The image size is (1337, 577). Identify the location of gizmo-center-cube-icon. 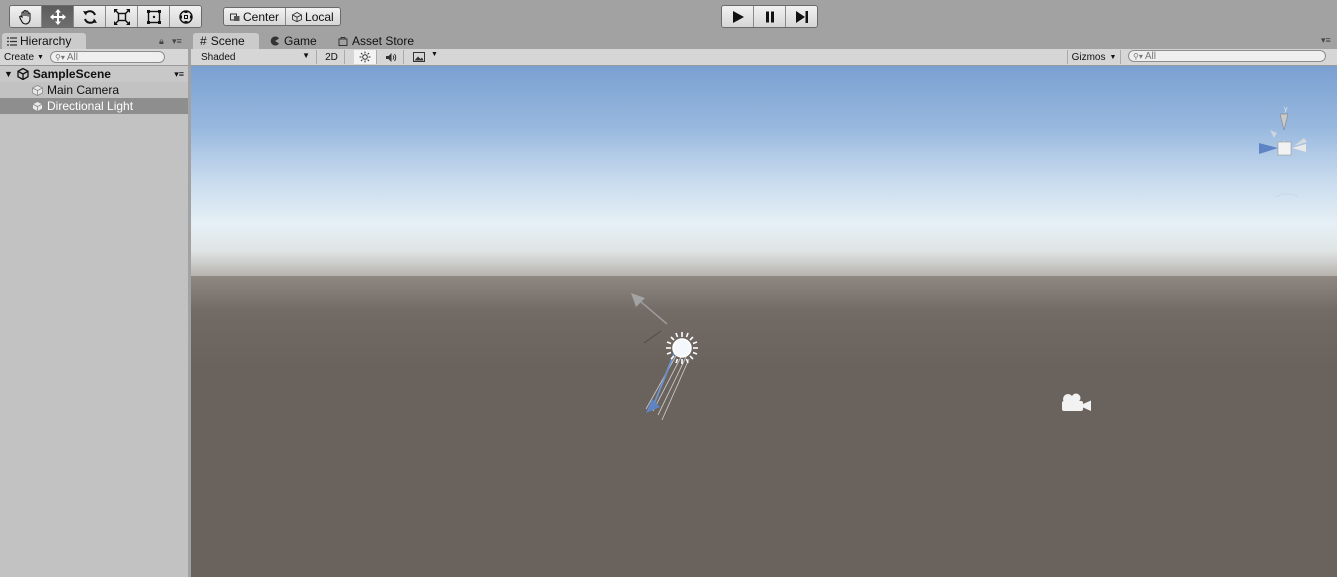
(1284, 148).